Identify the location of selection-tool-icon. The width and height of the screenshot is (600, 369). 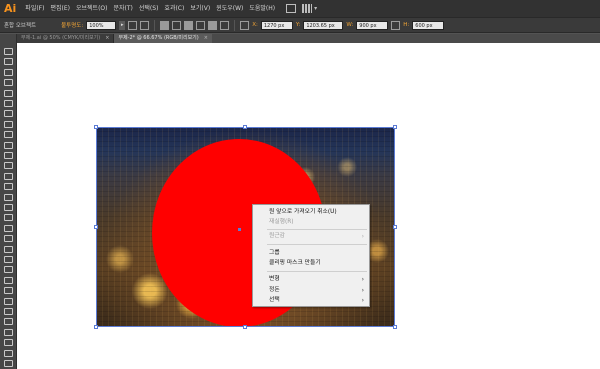
(8, 51).